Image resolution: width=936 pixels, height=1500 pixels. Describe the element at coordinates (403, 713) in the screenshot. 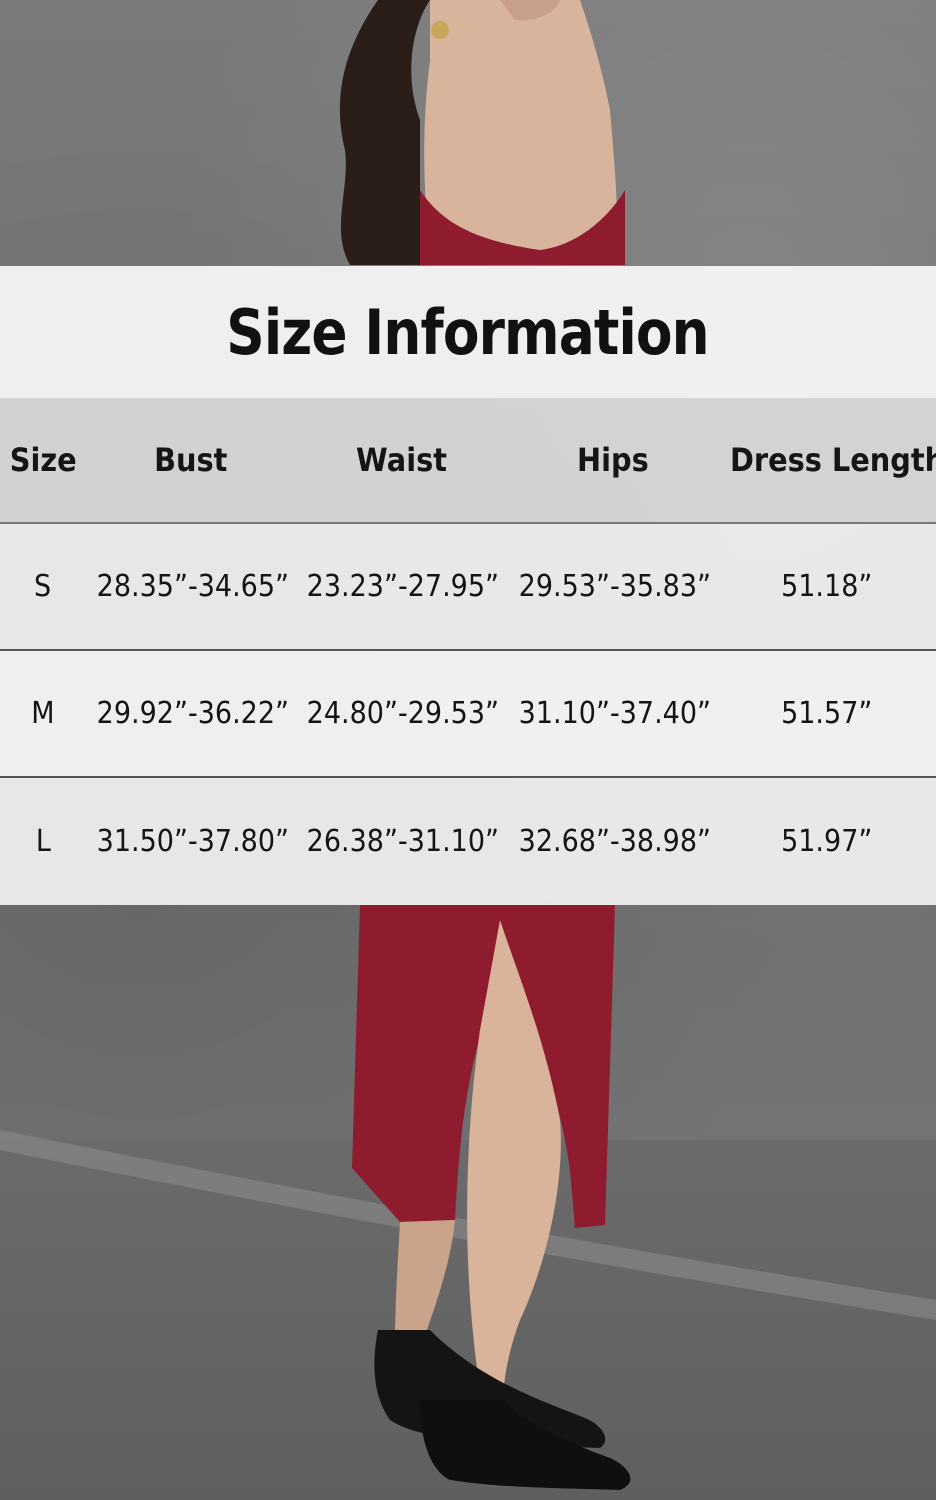

I see `cell-waist: 24.80”-29.53”` at that location.